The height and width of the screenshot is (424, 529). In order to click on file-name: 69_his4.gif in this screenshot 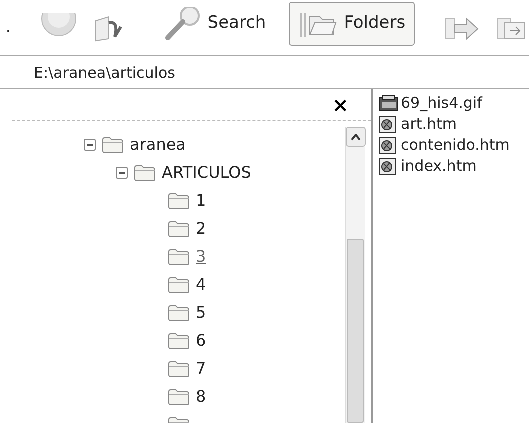, I will do `click(441, 103)`.